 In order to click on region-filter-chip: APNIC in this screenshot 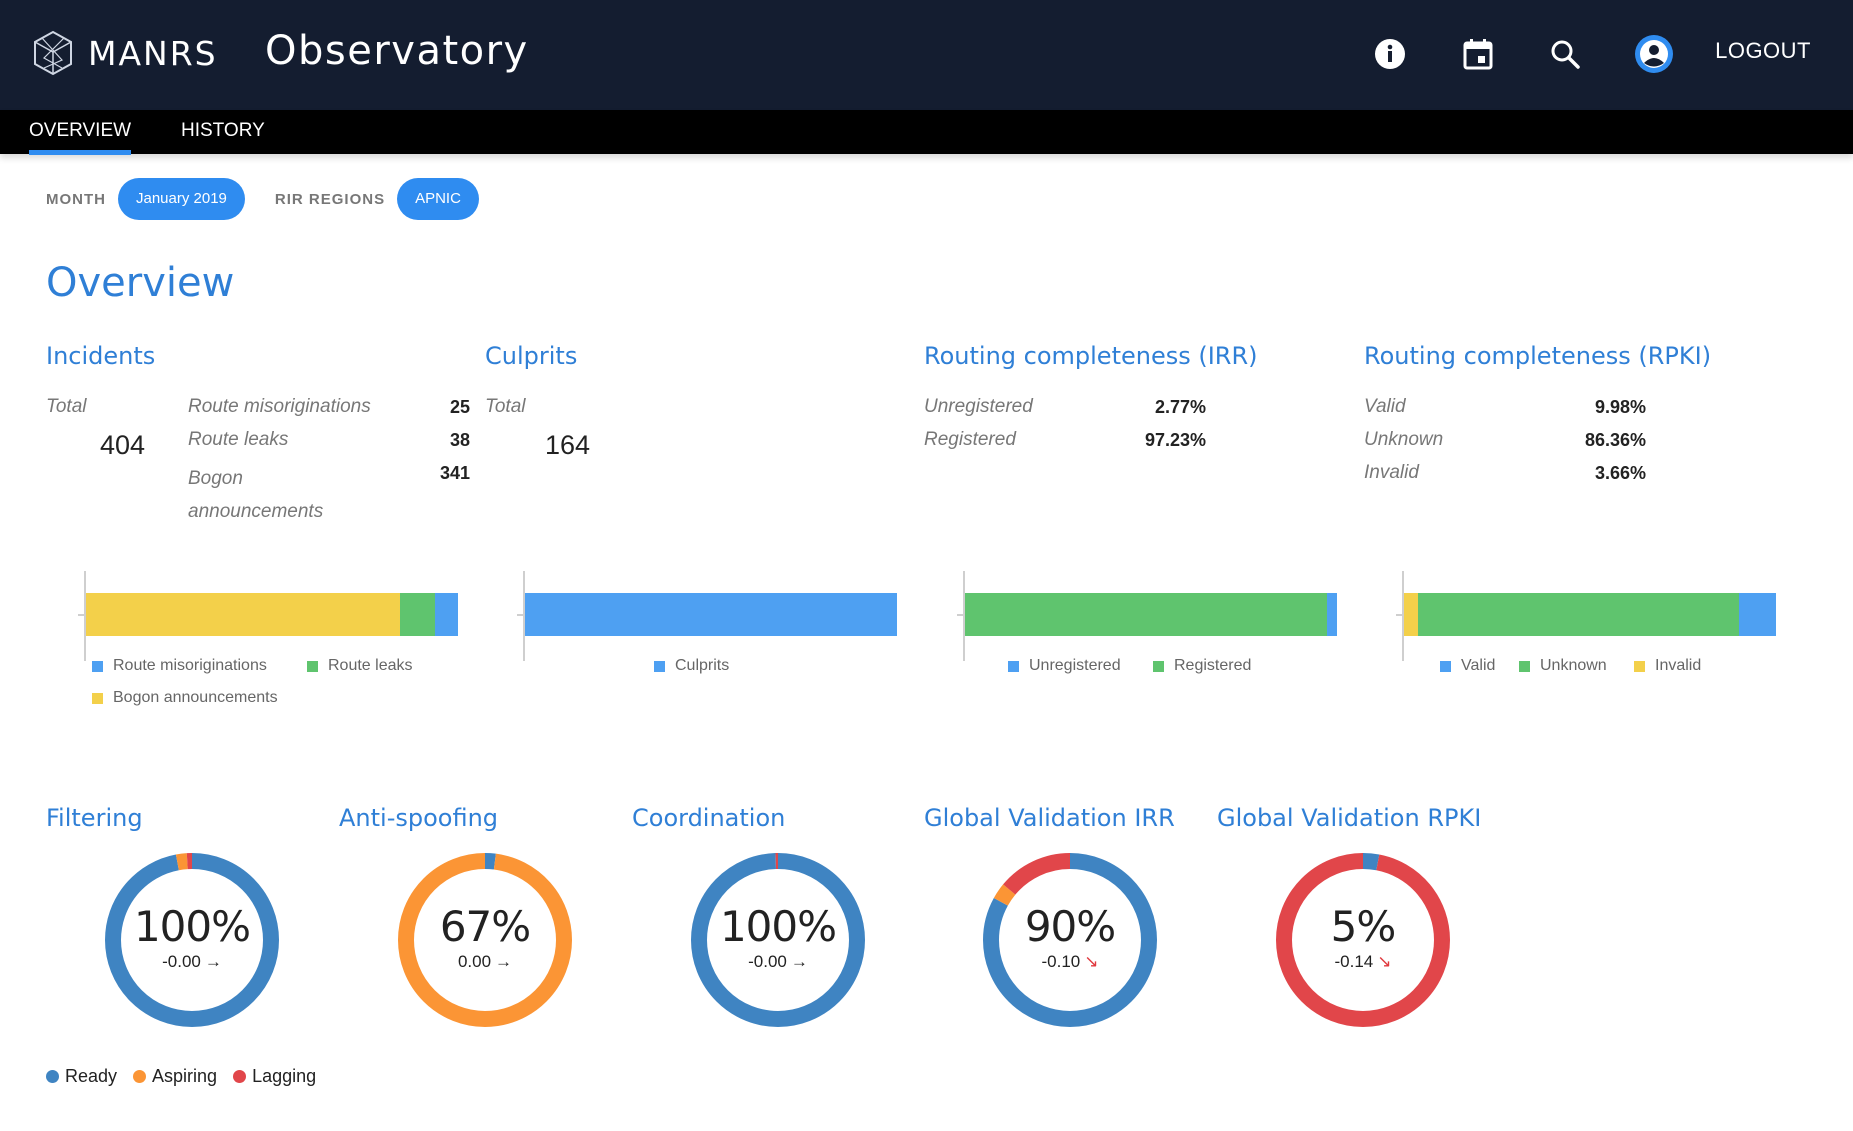, I will do `click(438, 199)`.